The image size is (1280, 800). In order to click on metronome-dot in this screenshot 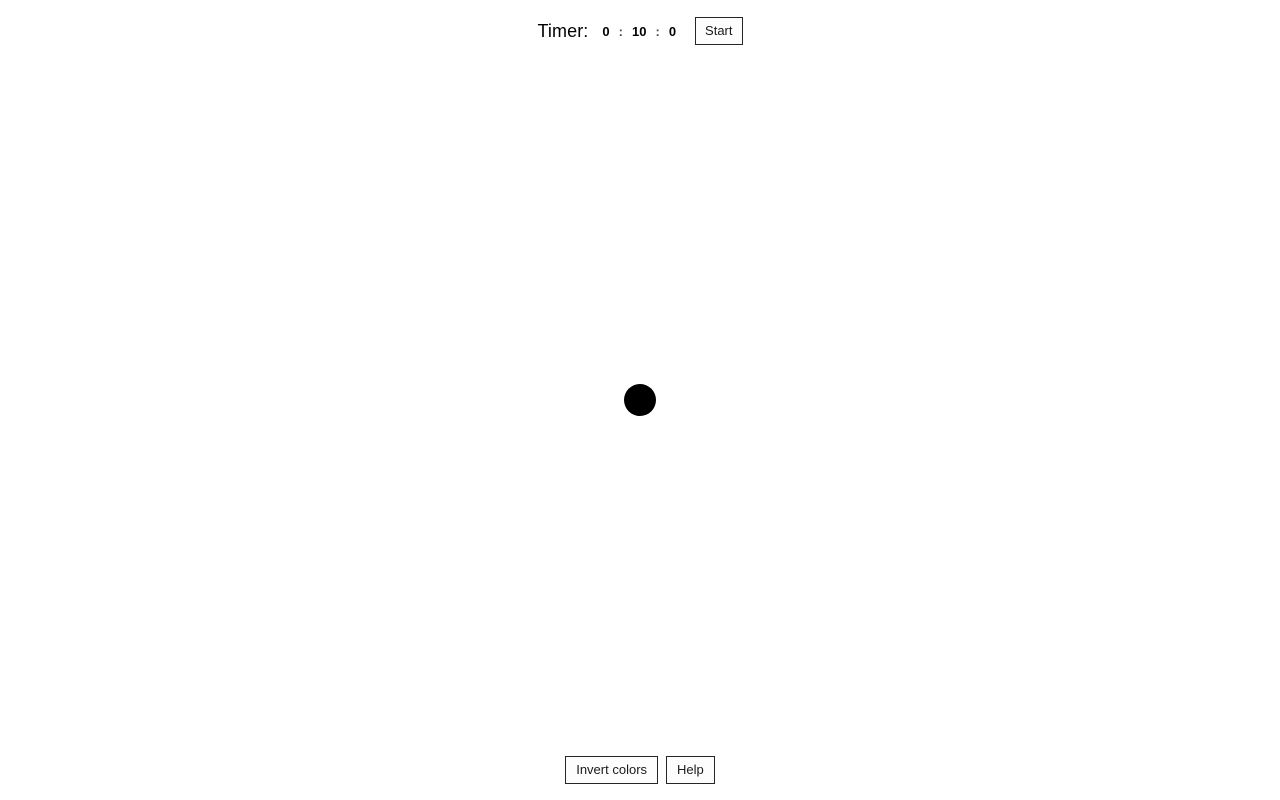, I will do `click(640, 400)`.